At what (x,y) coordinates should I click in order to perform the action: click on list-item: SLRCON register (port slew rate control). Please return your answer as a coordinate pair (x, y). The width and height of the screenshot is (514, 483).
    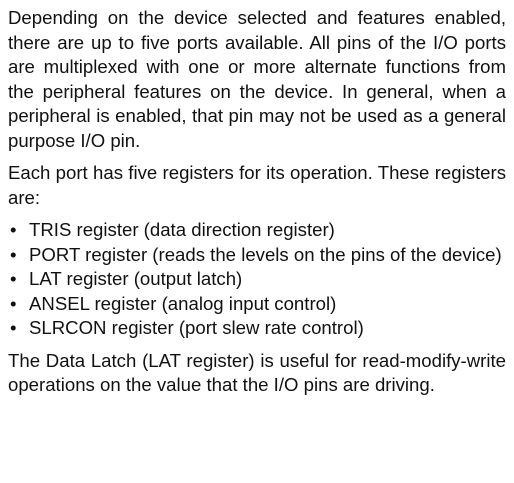
    Looking at the image, I should click on (257, 328).